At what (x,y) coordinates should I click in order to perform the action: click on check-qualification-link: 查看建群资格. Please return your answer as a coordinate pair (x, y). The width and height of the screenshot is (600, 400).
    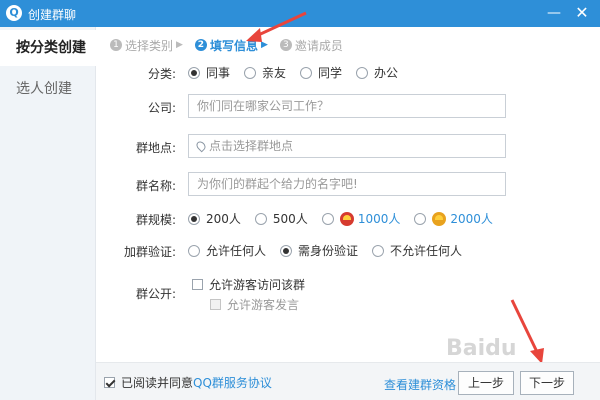
    Looking at the image, I should click on (420, 384).